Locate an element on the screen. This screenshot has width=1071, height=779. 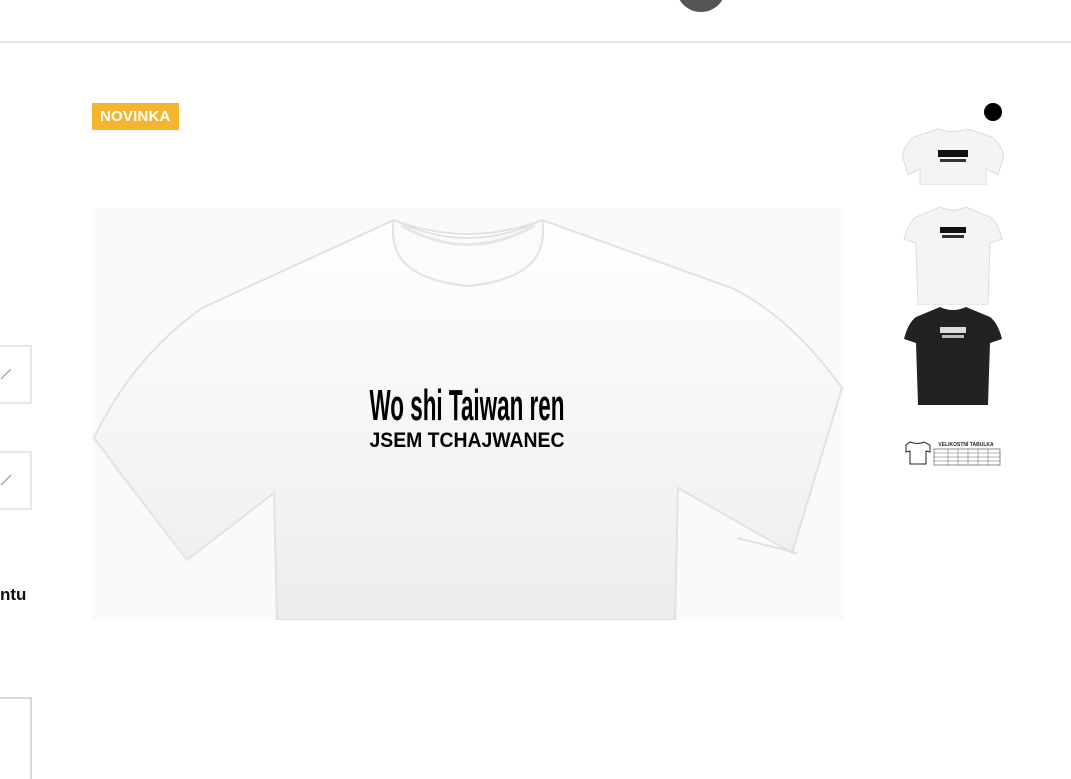
size-table-thumbnail: VELIKOSTNÍ TABULKA is located at coordinates (953, 454).